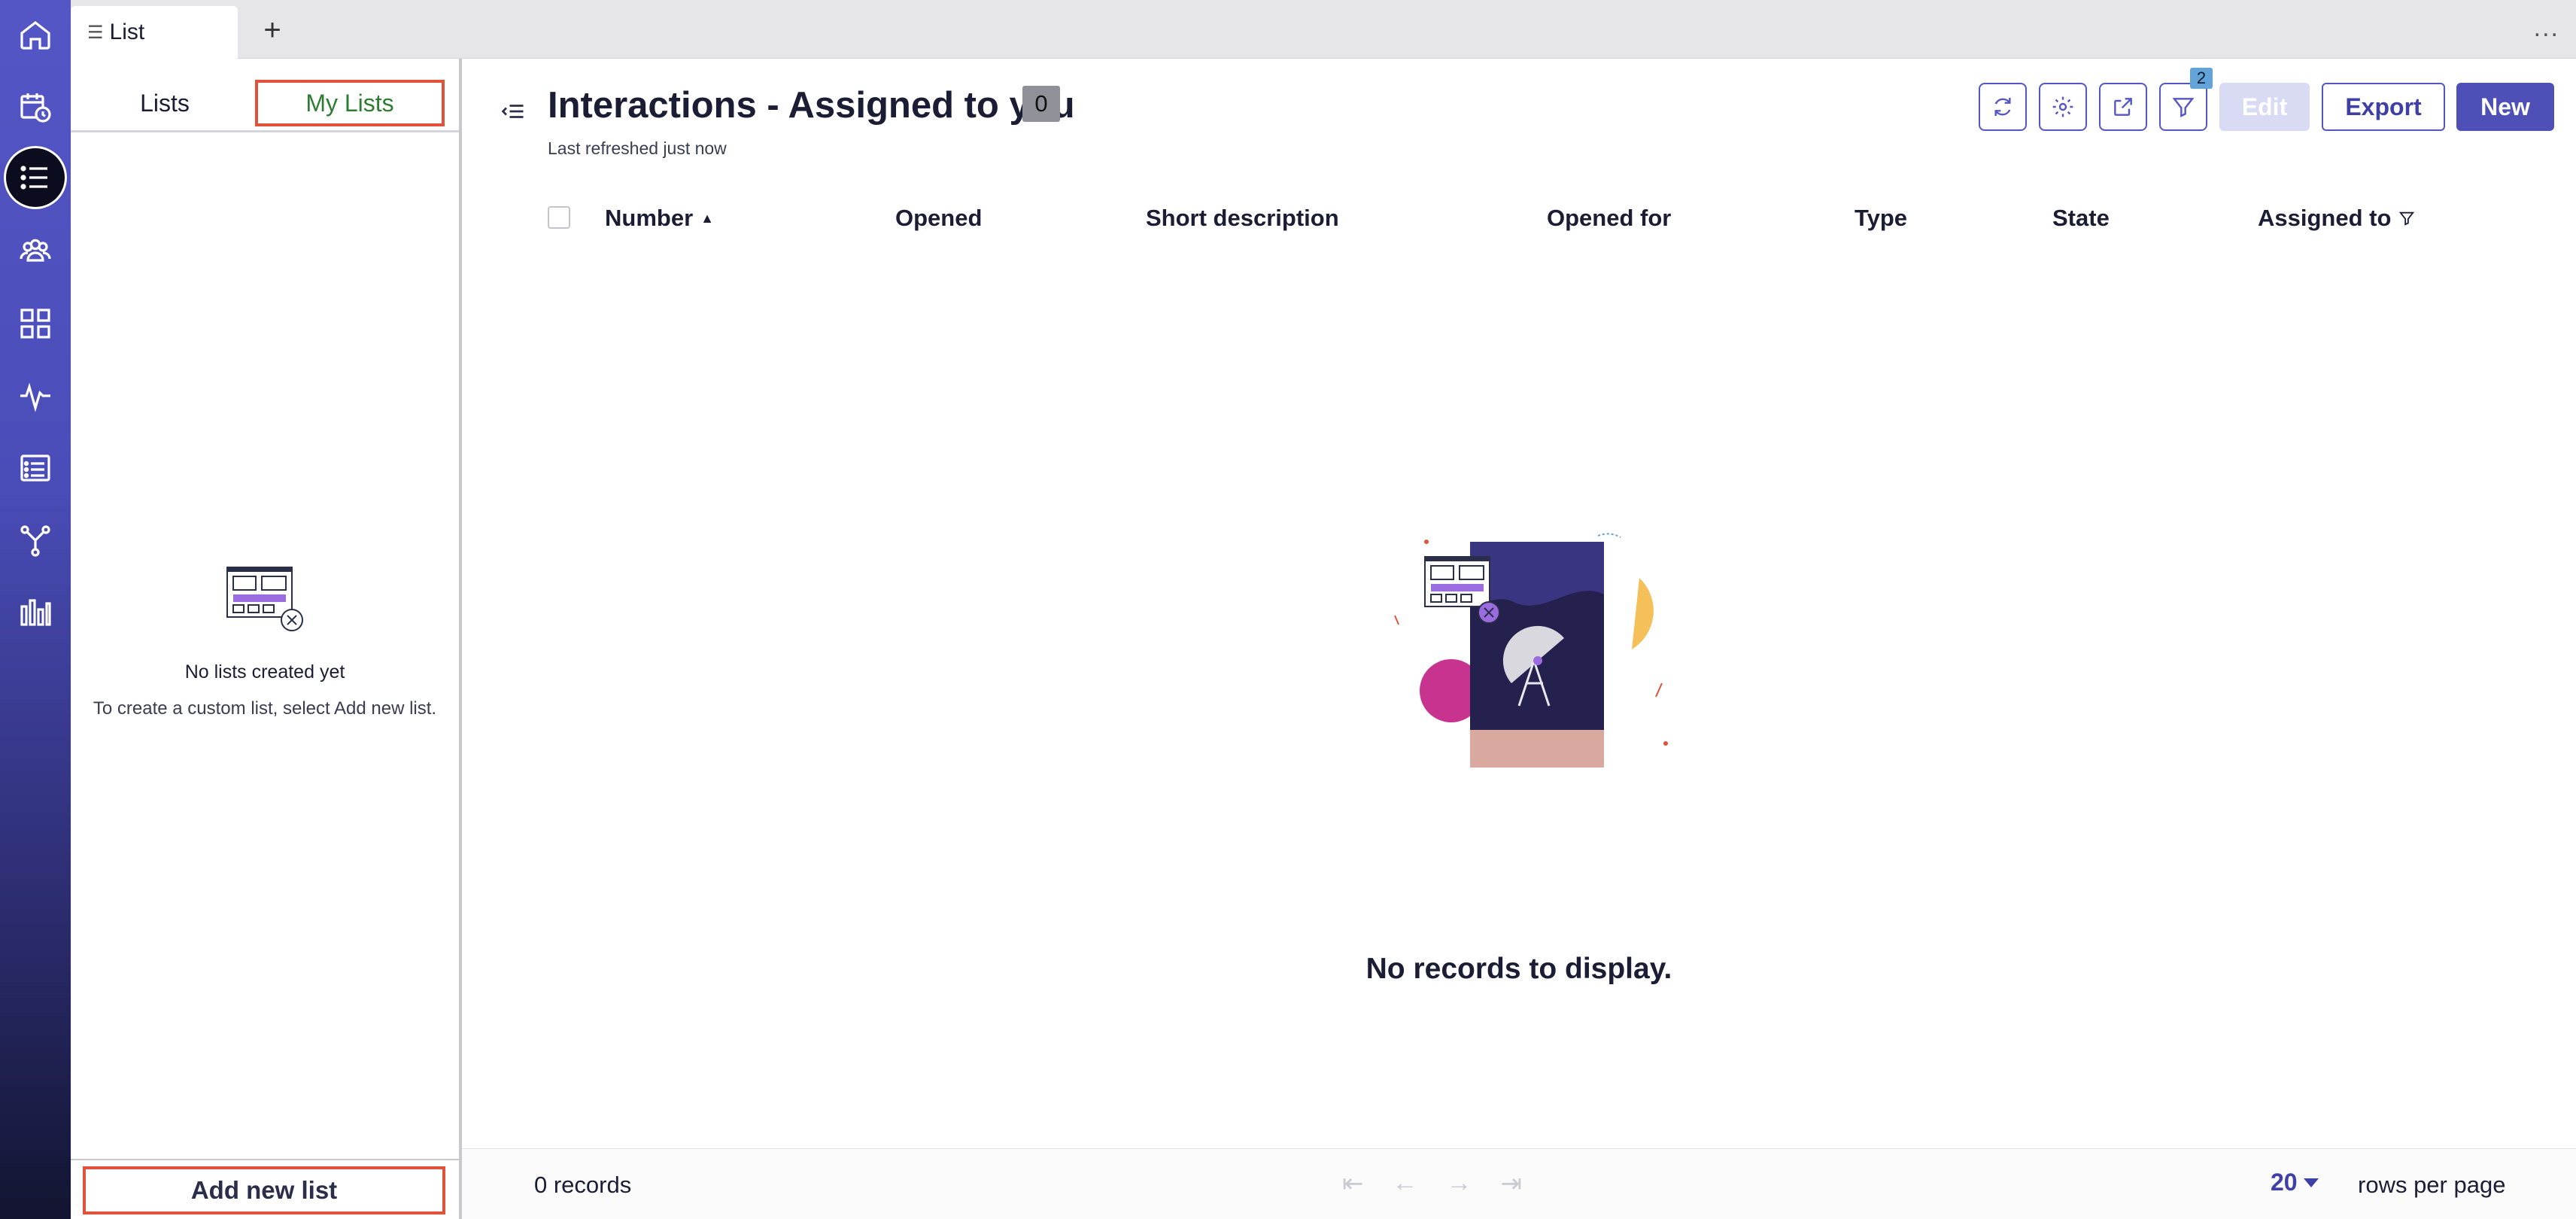 Image resolution: width=2576 pixels, height=1219 pixels. I want to click on add-new-list-button: Add new list, so click(264, 1190).